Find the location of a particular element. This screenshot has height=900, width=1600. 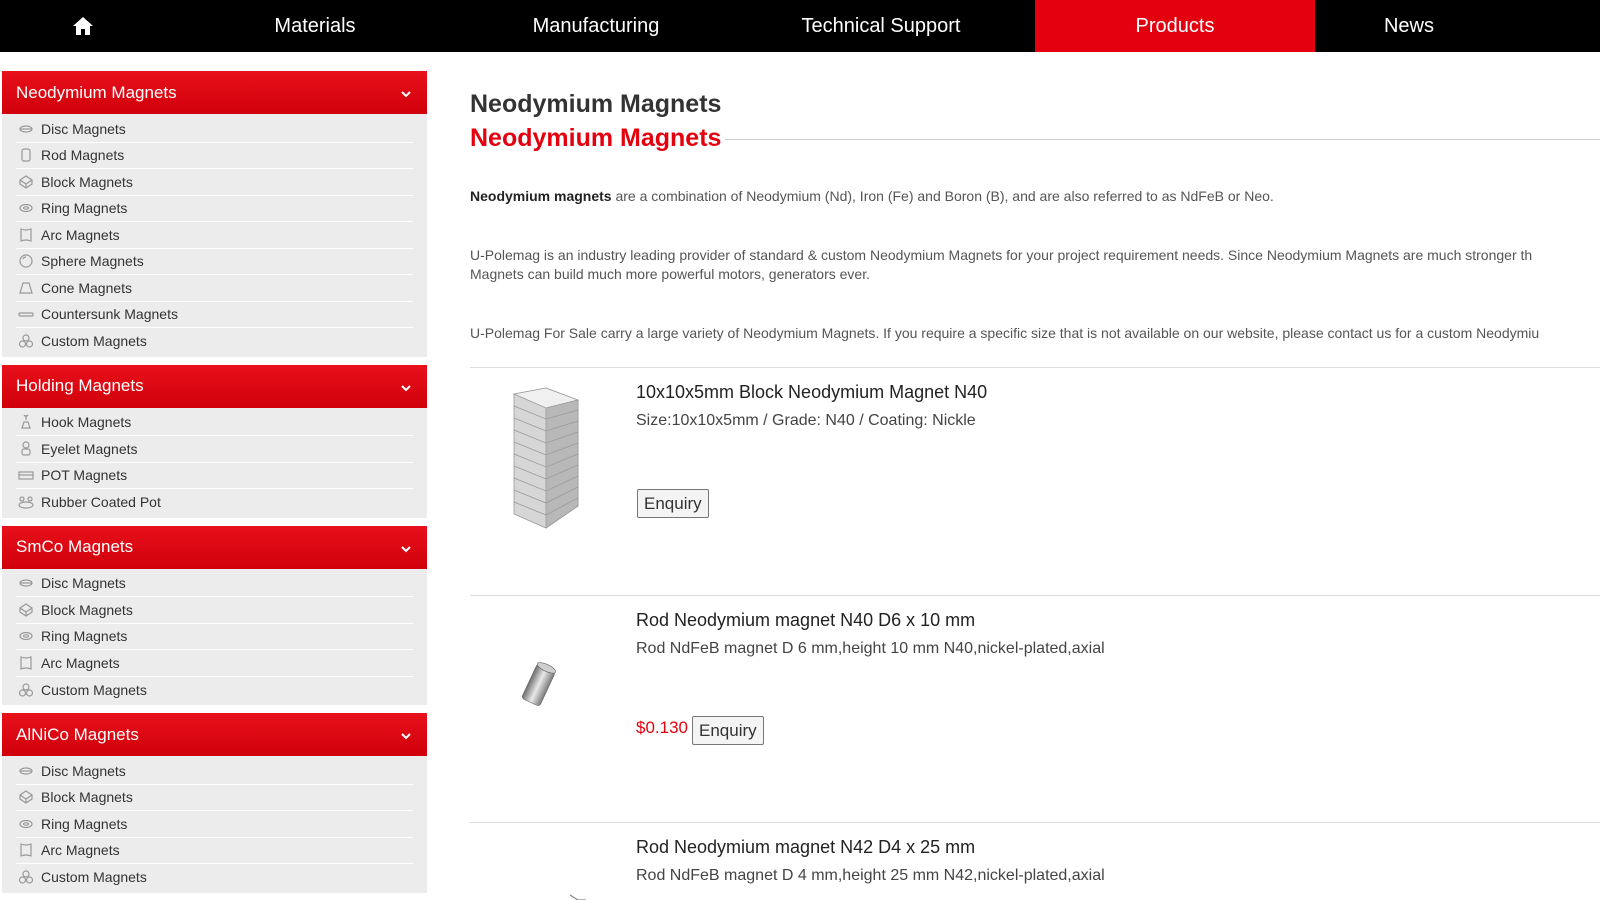

nav-news: News is located at coordinates (1409, 26).